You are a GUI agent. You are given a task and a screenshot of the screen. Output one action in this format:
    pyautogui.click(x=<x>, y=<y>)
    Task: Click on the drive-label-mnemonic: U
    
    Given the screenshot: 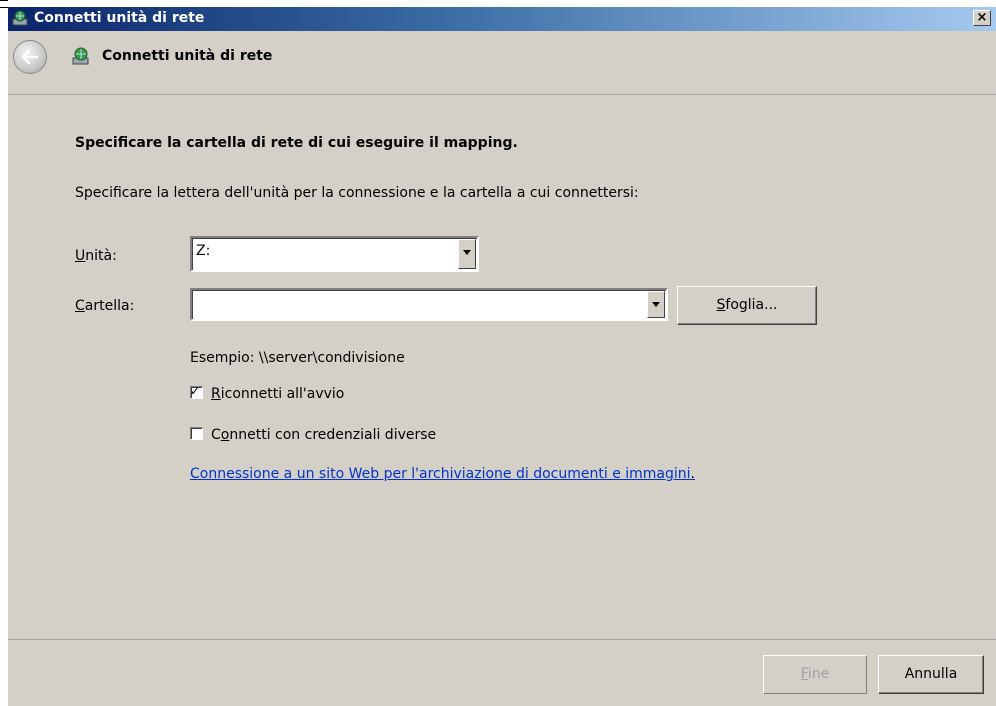 What is the action you would take?
    pyautogui.click(x=80, y=256)
    